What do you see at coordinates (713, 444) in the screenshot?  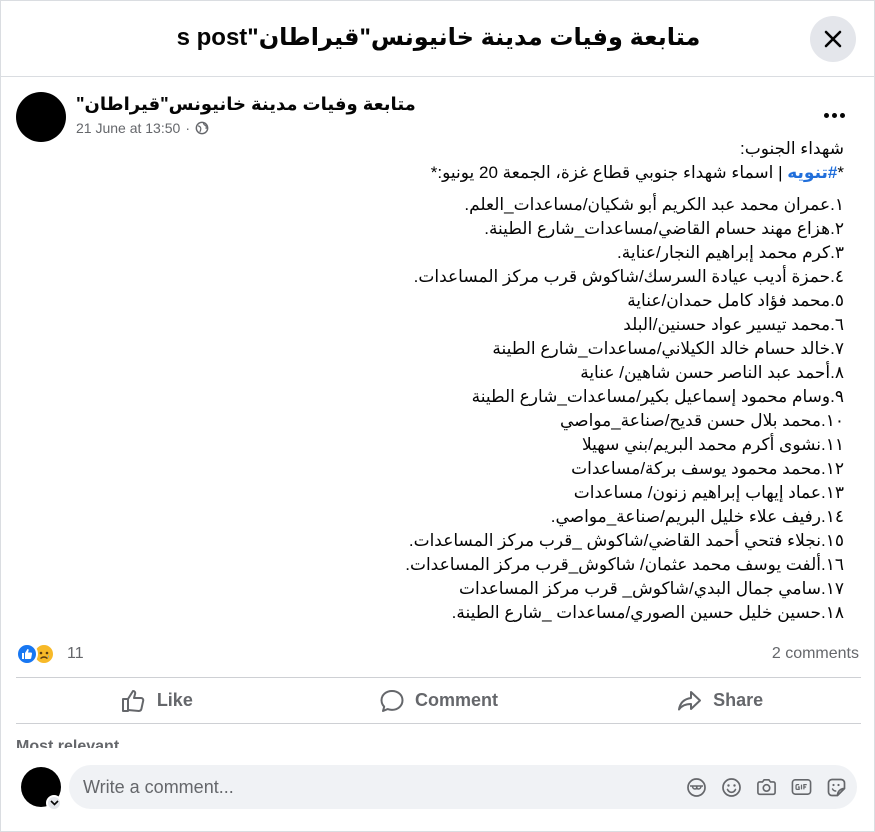 I see `list-item: ١١.نشوى أكرم محمد البريم/بني سهيلا` at bounding box center [713, 444].